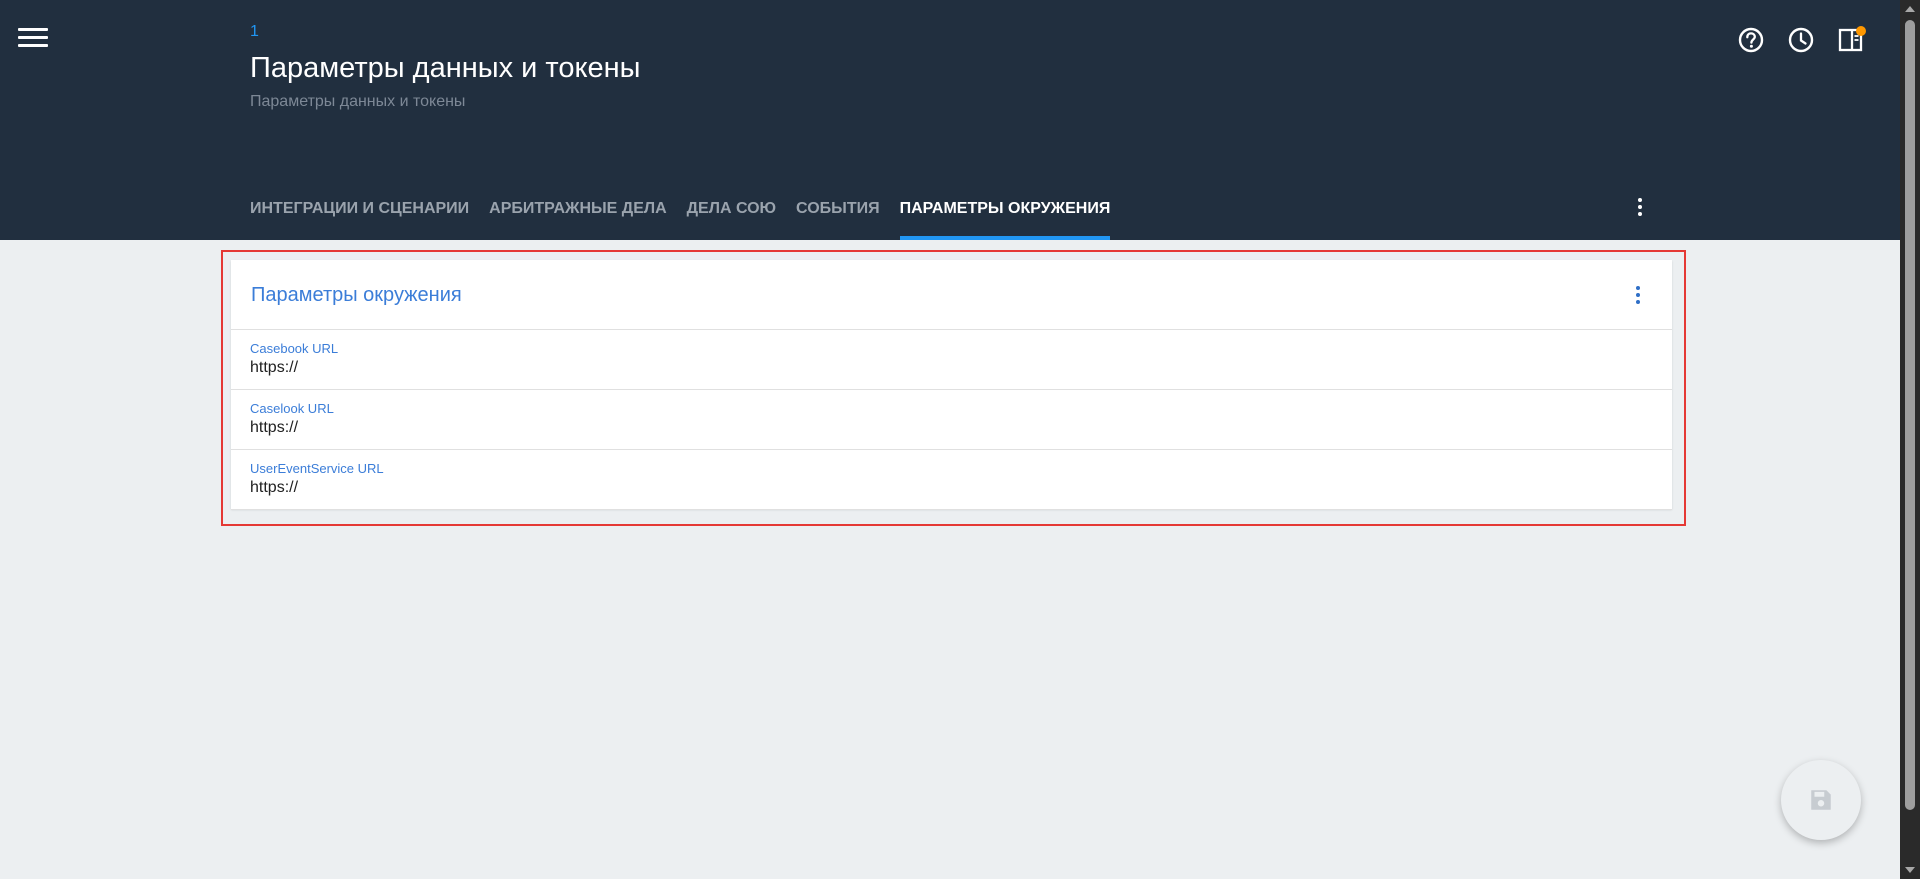 This screenshot has width=1920, height=879. What do you see at coordinates (294, 348) in the screenshot?
I see `field-label: Casebook URL` at bounding box center [294, 348].